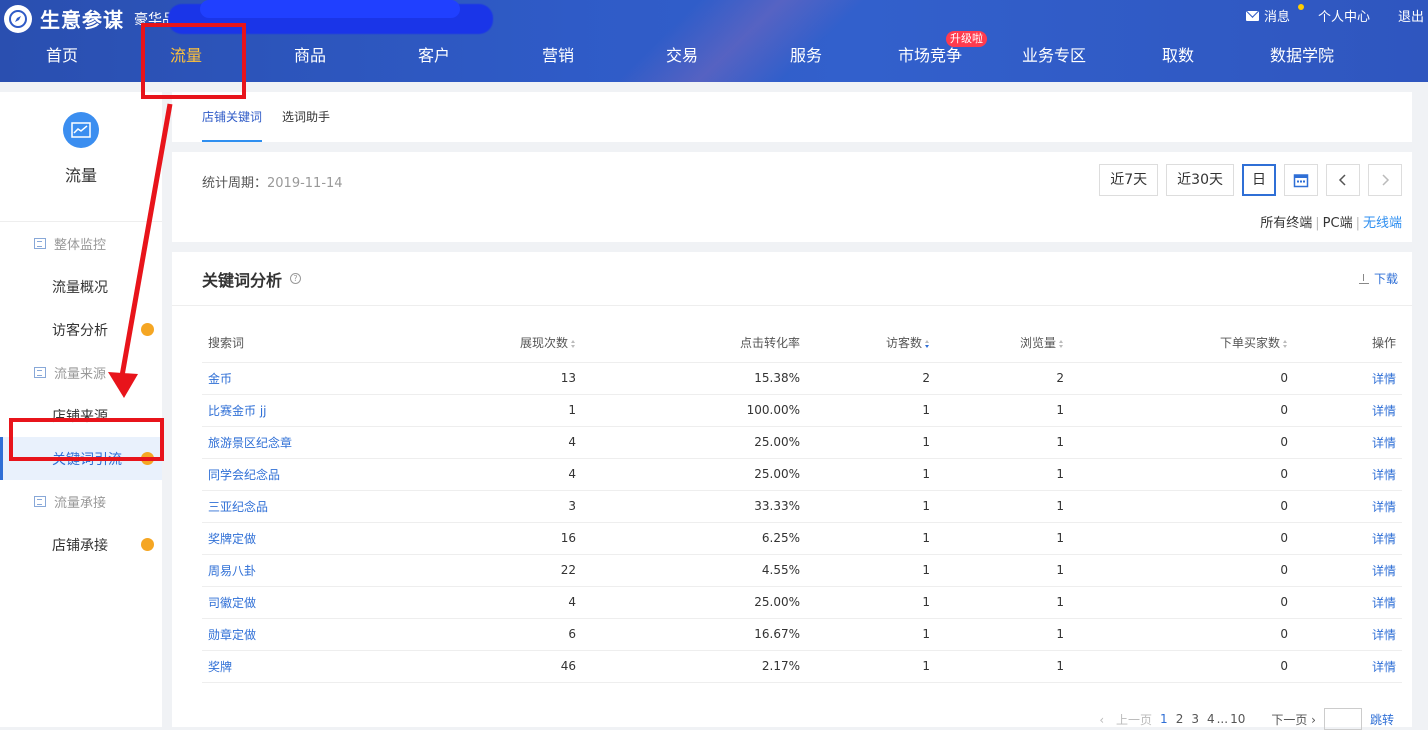  What do you see at coordinates (317, 410) in the screenshot?
I see `cell-search-term: 比赛金币 jj` at bounding box center [317, 410].